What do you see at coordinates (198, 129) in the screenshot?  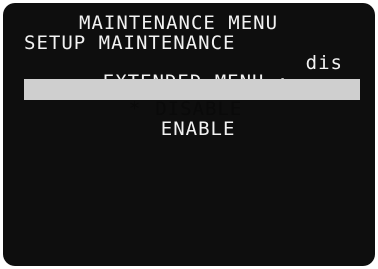 I see `option-enable-label: ENABLE` at bounding box center [198, 129].